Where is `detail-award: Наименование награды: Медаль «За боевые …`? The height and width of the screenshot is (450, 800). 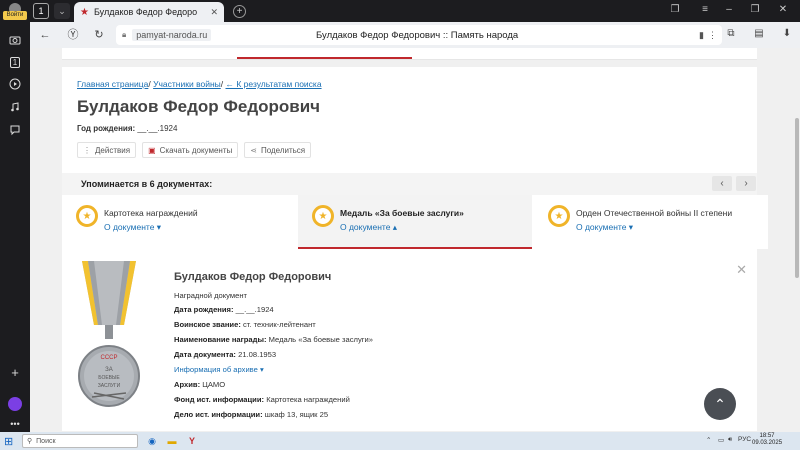
detail-award: Наименование награды: Медаль «За боевые … is located at coordinates (273, 339).